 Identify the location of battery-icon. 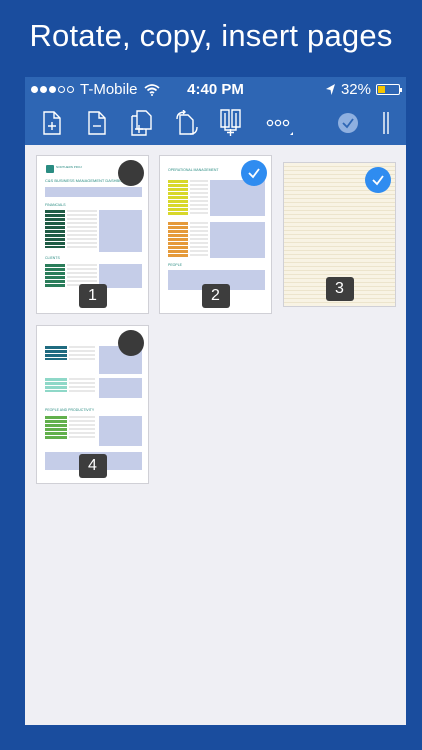
(389, 89).